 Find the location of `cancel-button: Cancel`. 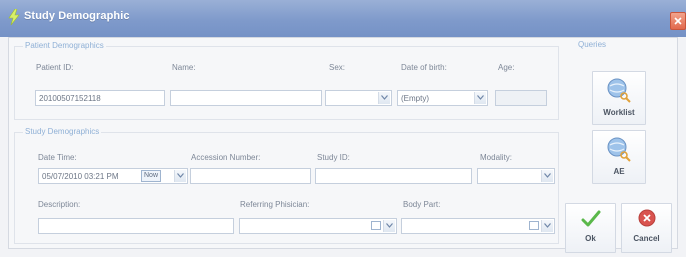

cancel-button: Cancel is located at coordinates (646, 228).